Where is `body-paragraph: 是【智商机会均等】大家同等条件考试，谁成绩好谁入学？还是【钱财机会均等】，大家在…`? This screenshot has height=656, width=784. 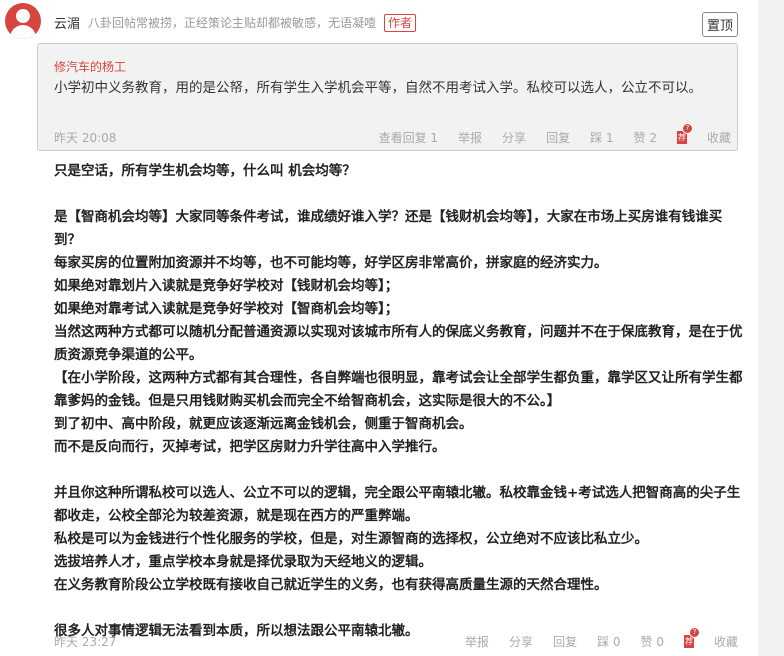
body-paragraph: 是【智商机会均等】大家同等条件考试，谁成绩好谁入学？还是【钱财机会均等】，大家在… is located at coordinates (388, 228).